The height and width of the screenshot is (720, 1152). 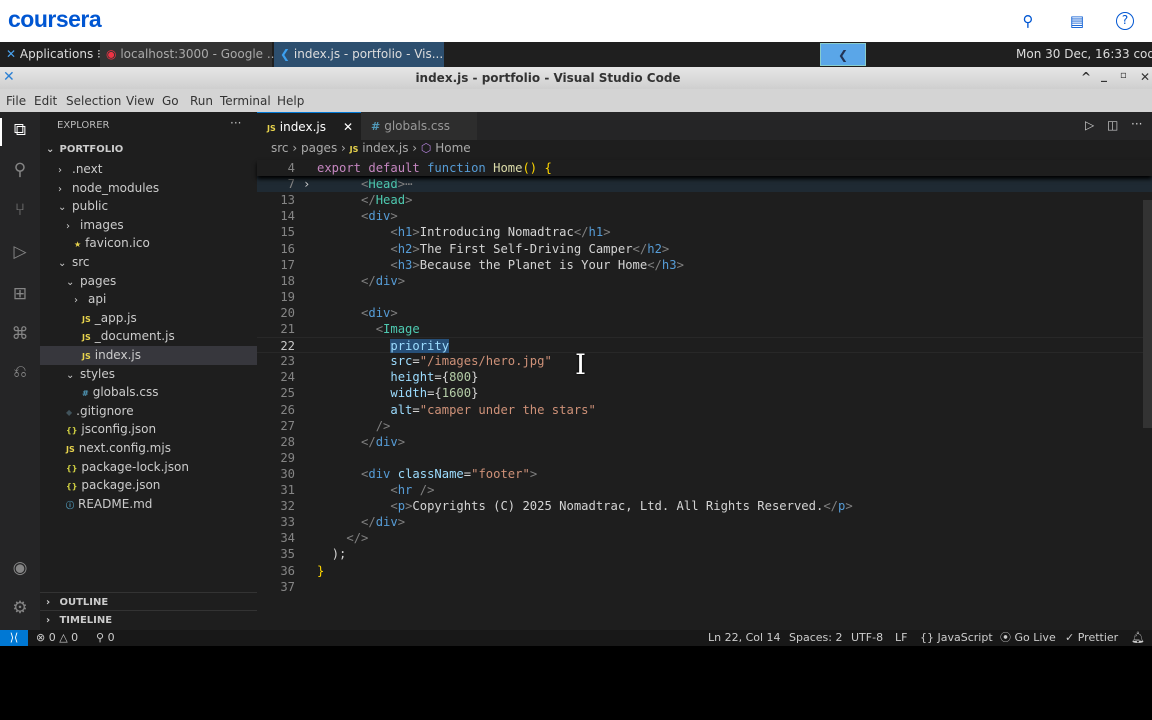 What do you see at coordinates (419, 126) in the screenshot?
I see `tab-globals-css: # globals.css` at bounding box center [419, 126].